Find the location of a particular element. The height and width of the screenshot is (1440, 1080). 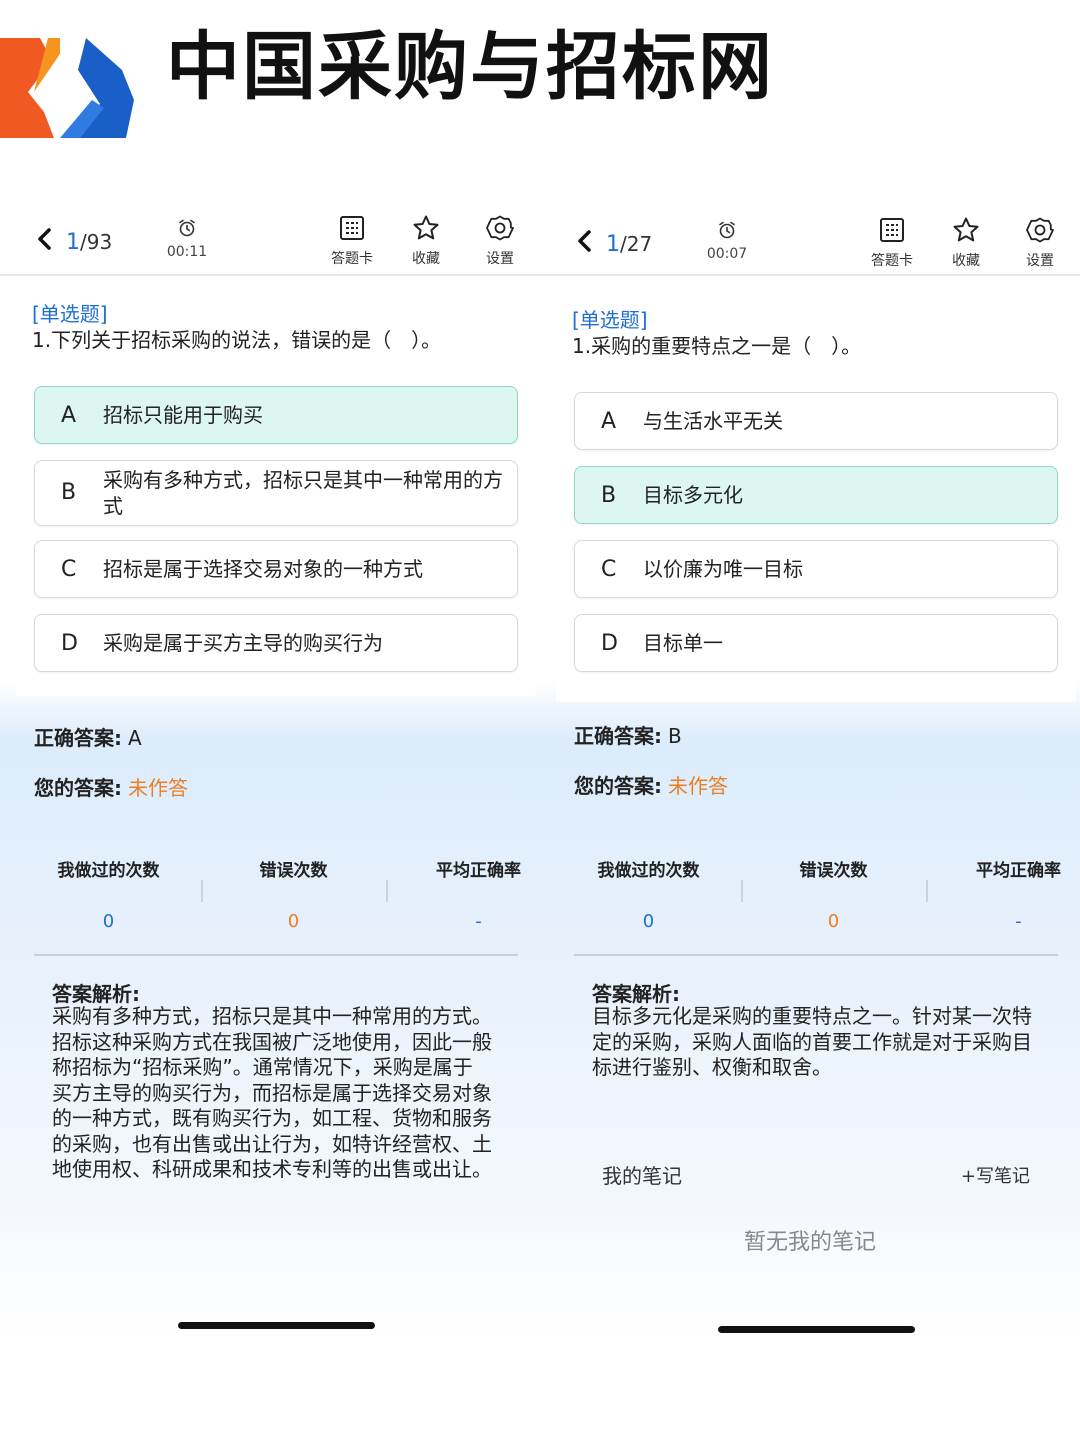

correct-answer-row: 正确答案: B is located at coordinates (628, 734).